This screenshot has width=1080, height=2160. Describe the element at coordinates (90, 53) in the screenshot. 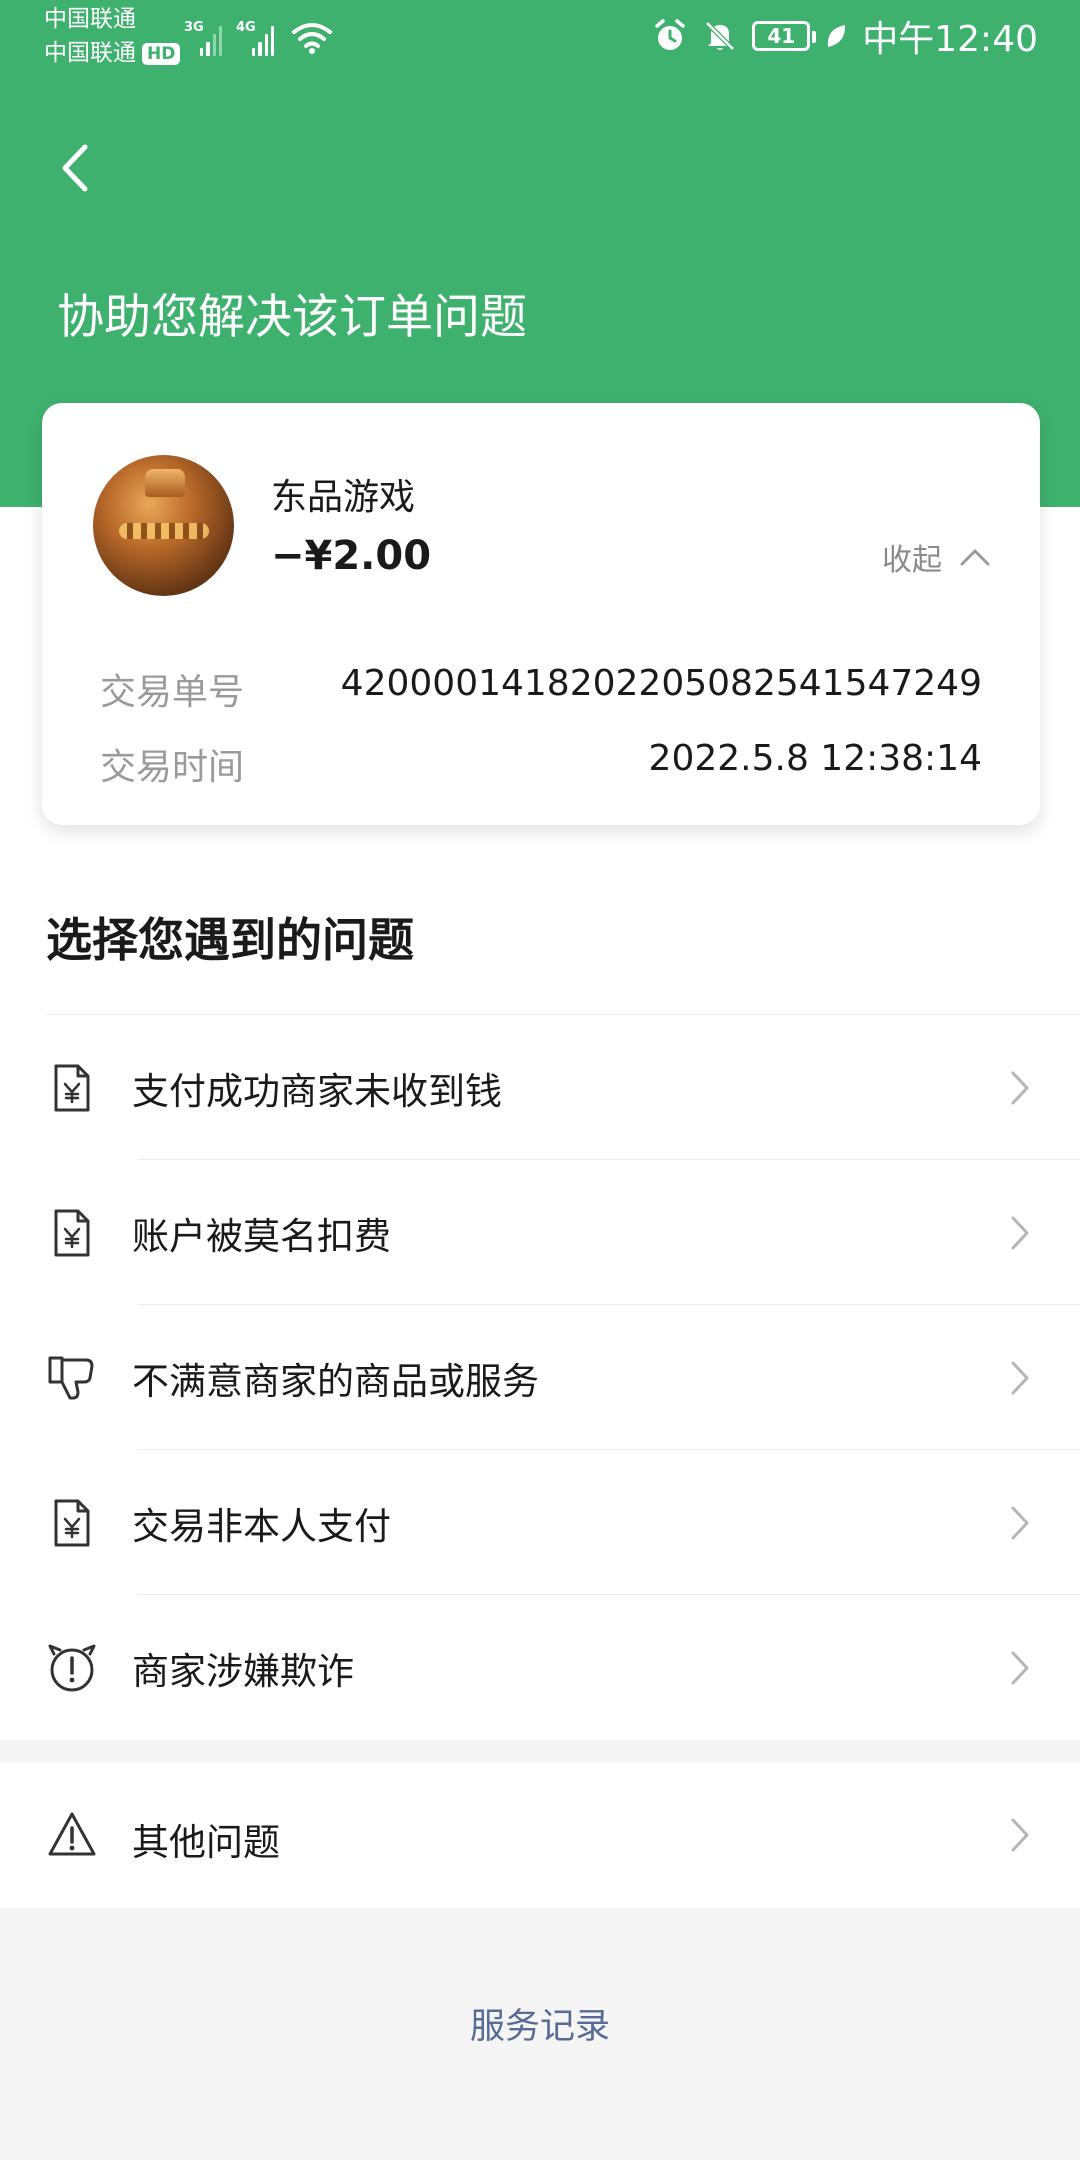

I see `carrier-2-label: 中国联通` at that location.